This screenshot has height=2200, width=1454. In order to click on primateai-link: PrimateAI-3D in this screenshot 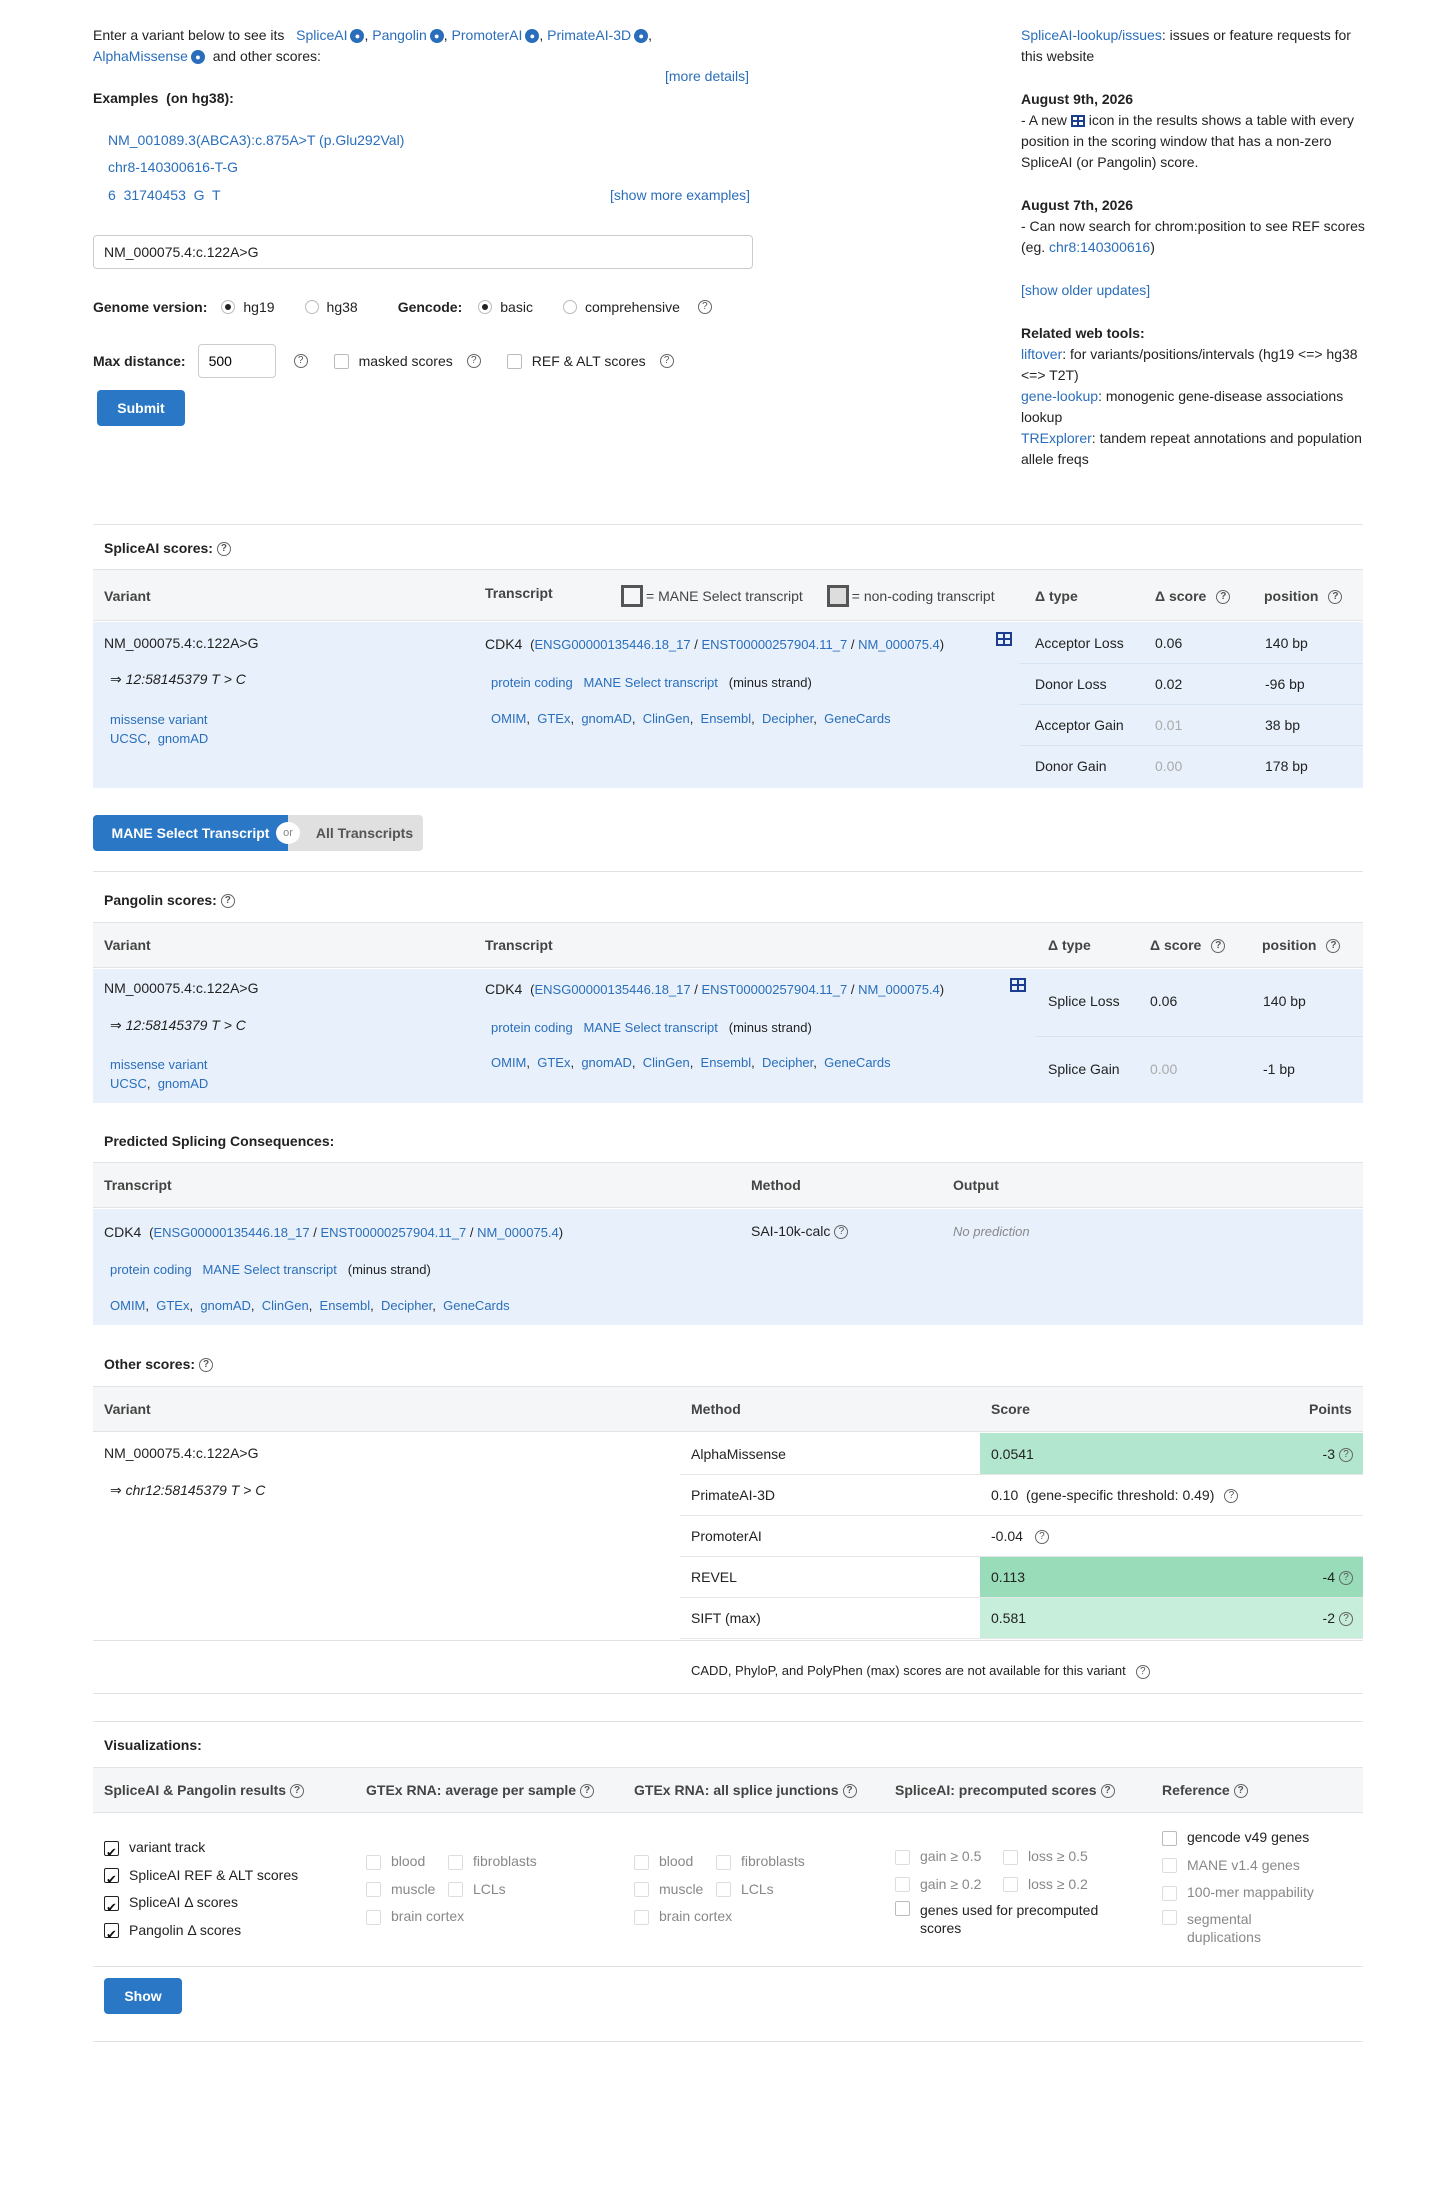, I will do `click(589, 35)`.